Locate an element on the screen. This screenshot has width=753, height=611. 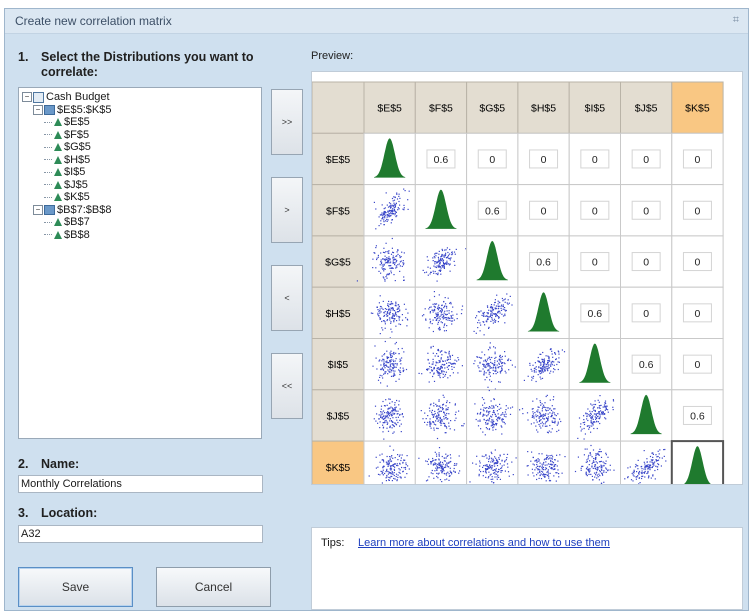
tree-node: $K$5 is located at coordinates (140, 197).